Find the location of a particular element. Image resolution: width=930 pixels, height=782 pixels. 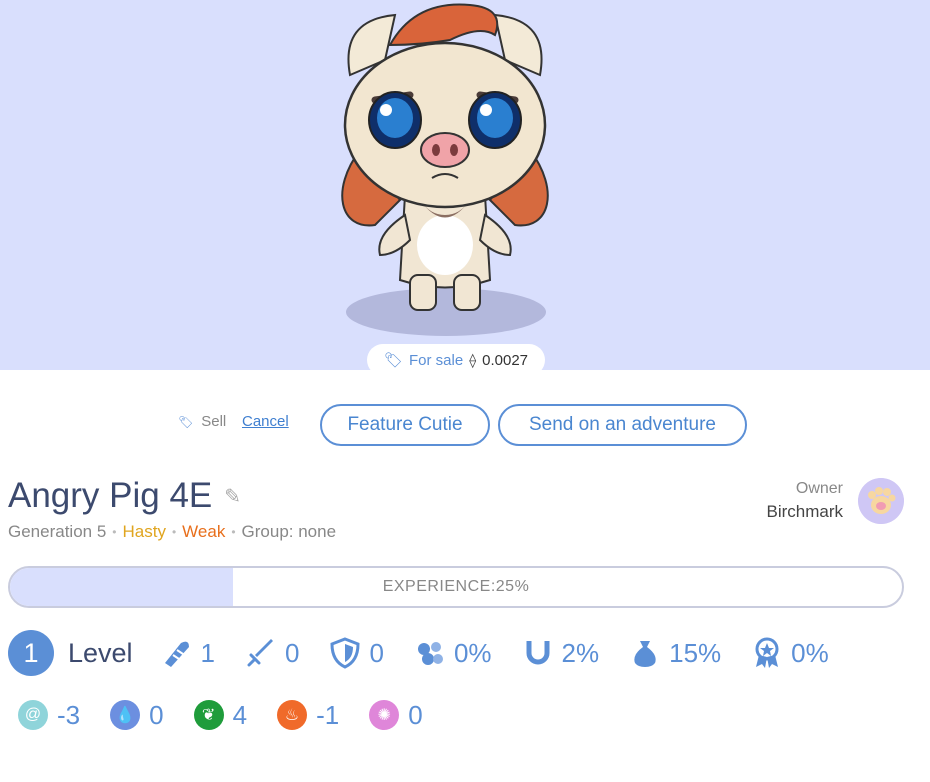

elements-row: @ -3 💧 0 ❦ 4 ♨ -1 ✺ 0 is located at coordinates (235, 715).